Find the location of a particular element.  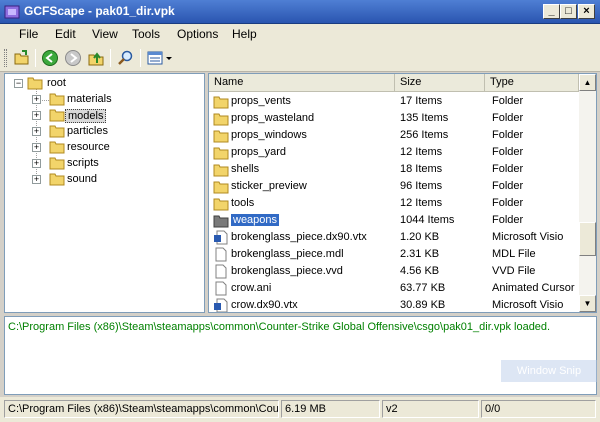

cell-name-text: crow.dx90.vtx is located at coordinates (264, 305).